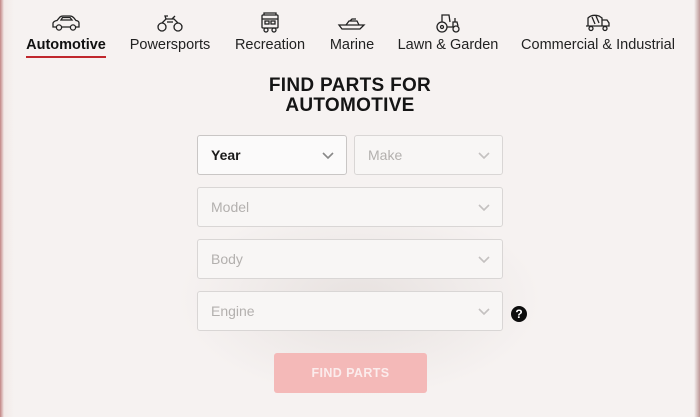 This screenshot has height=417, width=700. I want to click on tab-automotive: Automotive, so click(66, 32).